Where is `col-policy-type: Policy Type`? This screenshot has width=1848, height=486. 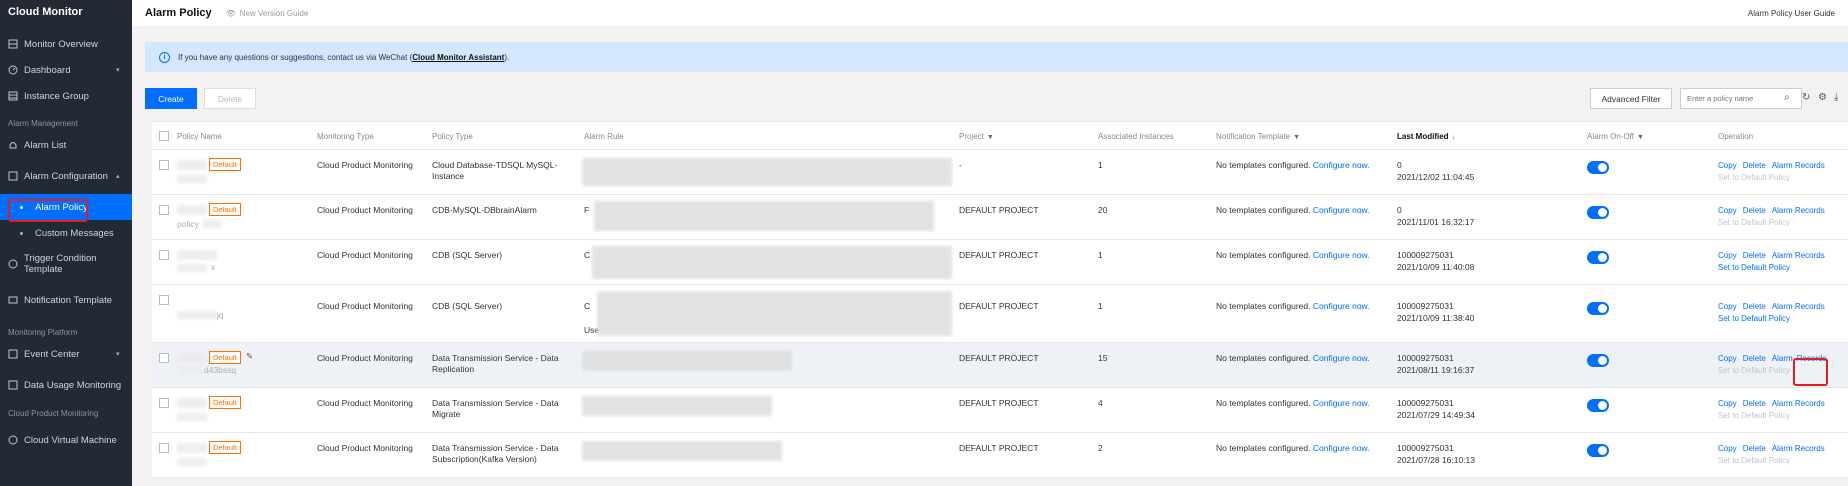 col-policy-type: Policy Type is located at coordinates (452, 136).